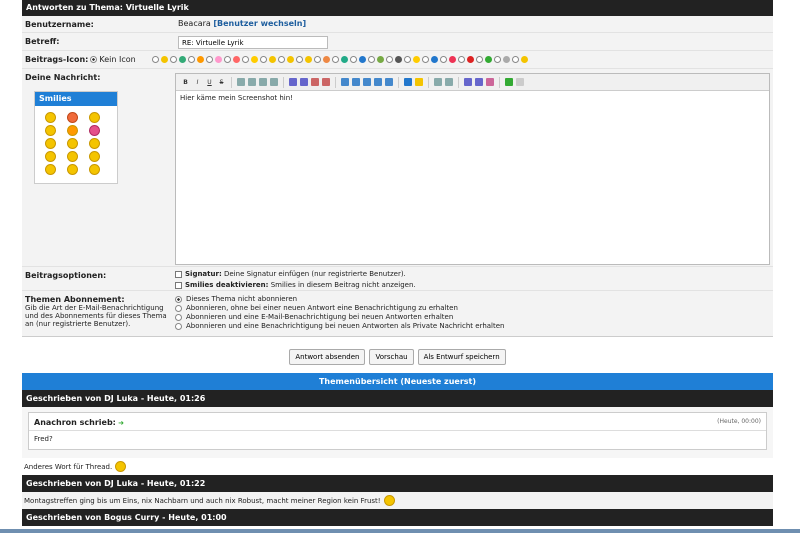 This screenshot has height=533, width=800. Describe the element at coordinates (490, 82) in the screenshot. I see `quote-icon` at that location.